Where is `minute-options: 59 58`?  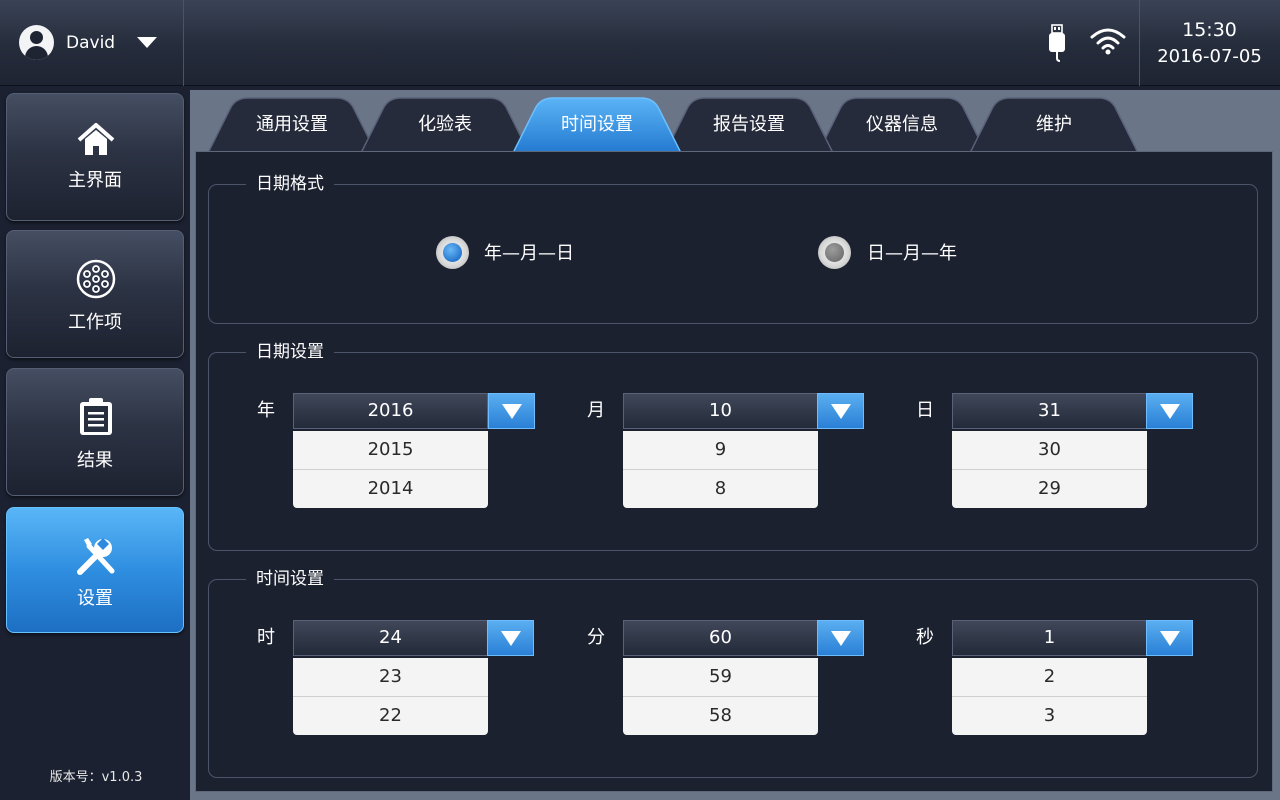 minute-options: 59 58 is located at coordinates (720, 696).